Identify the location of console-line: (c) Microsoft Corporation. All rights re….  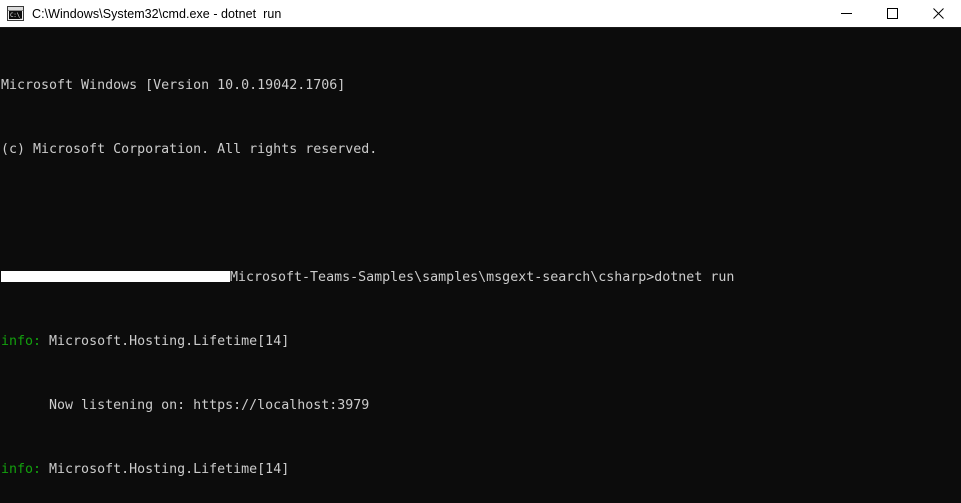
(481, 150).